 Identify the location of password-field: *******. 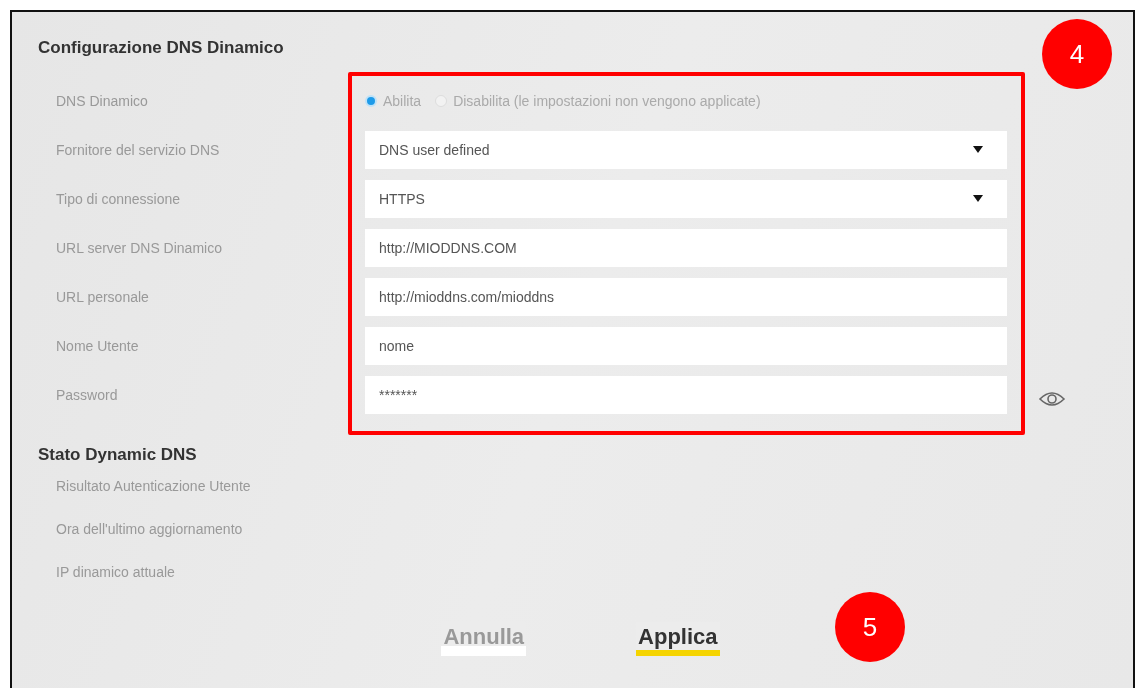
(686, 394).